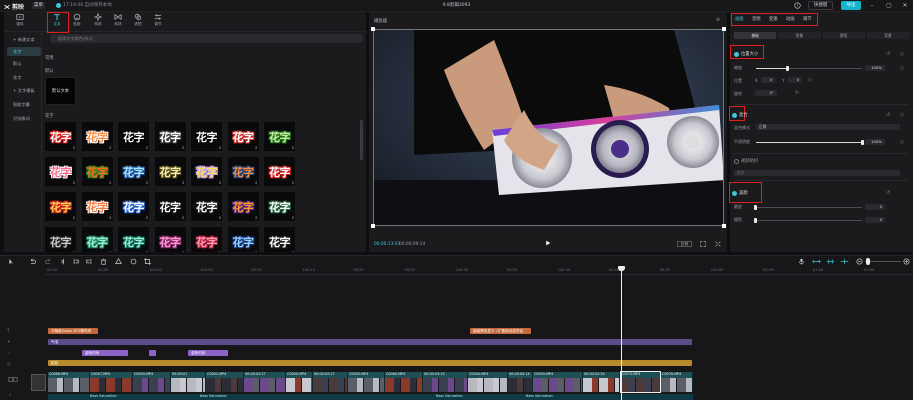  What do you see at coordinates (889, 6) in the screenshot?
I see `maximize-icon: ▢` at bounding box center [889, 6].